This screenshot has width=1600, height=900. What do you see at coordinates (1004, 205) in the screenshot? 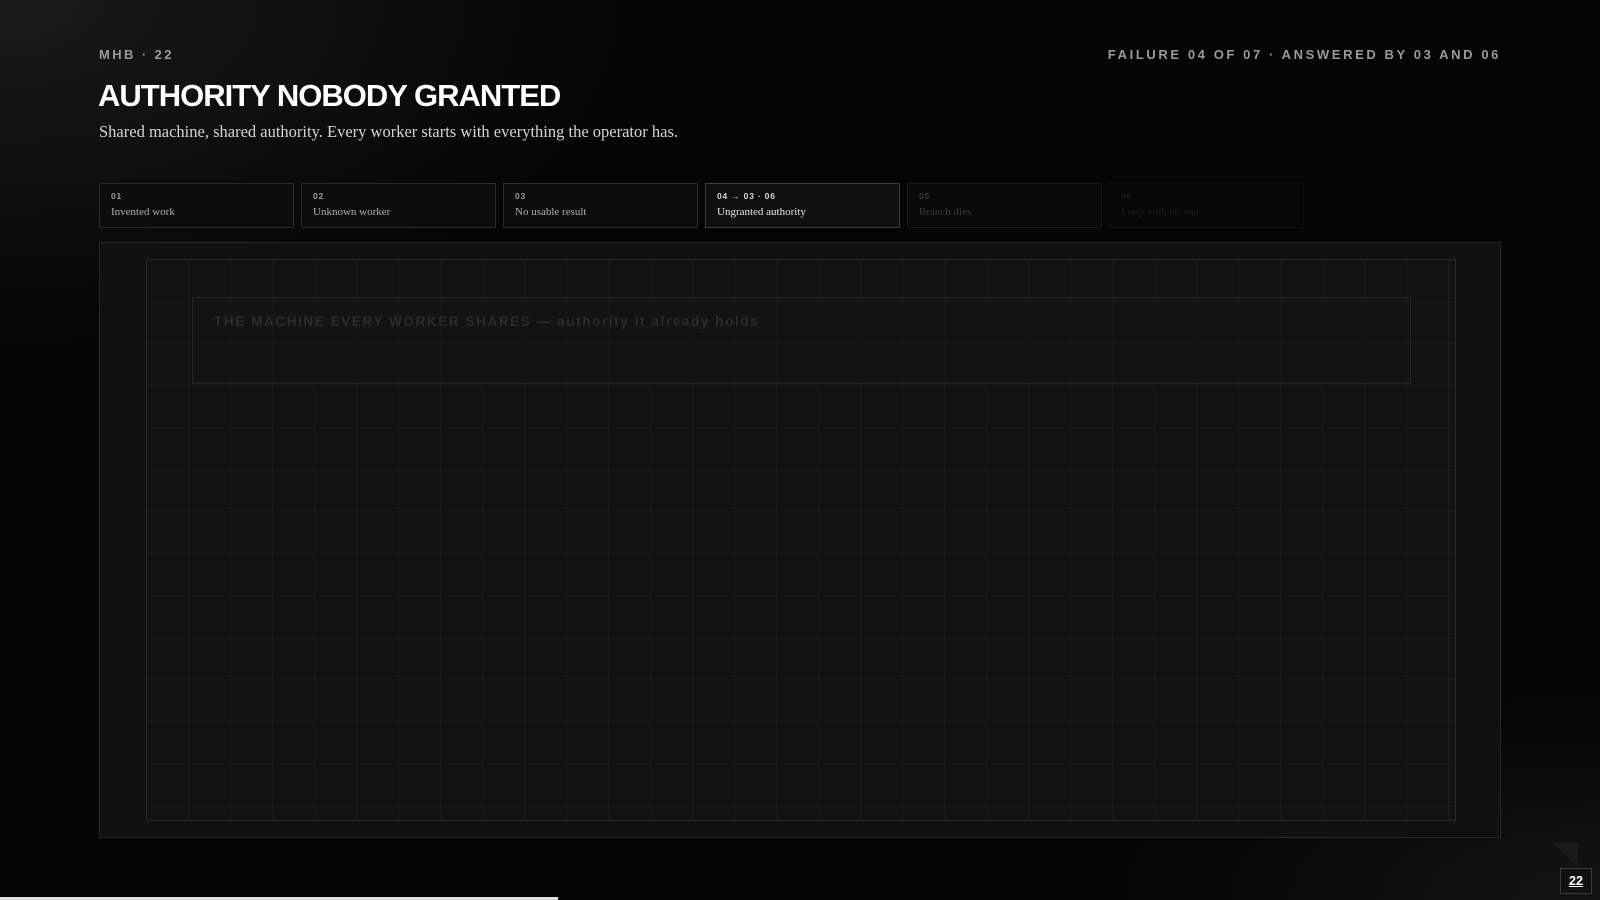
I see `step-05: 05 Branch dies` at bounding box center [1004, 205].